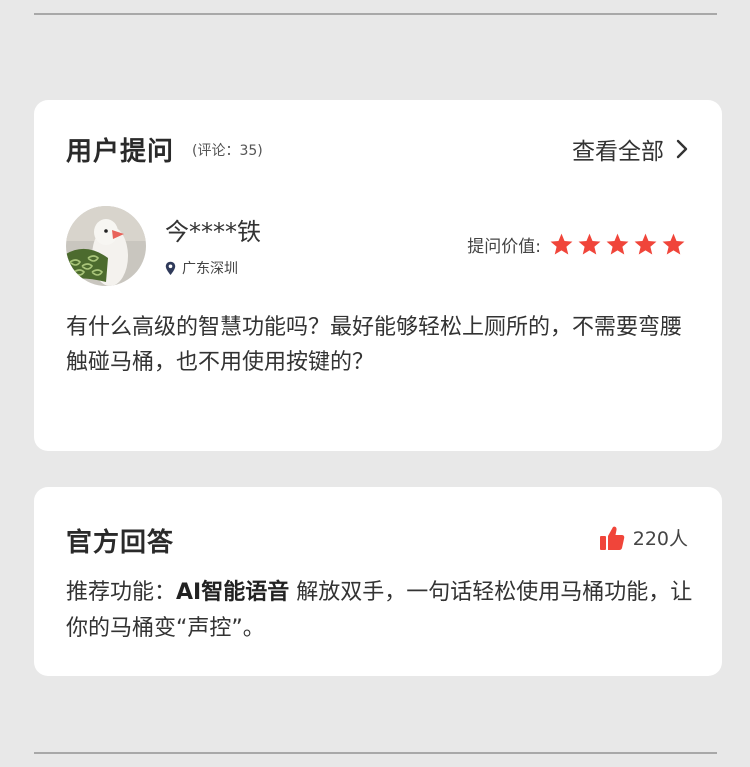 The image size is (750, 767). Describe the element at coordinates (106, 246) in the screenshot. I see `avatar` at that location.